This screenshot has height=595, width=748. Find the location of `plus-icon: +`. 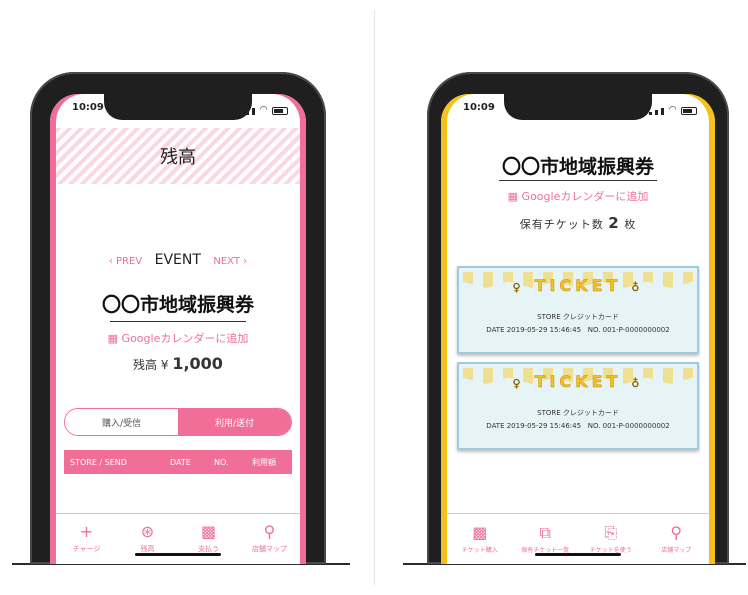

plus-icon: + is located at coordinates (86, 531).